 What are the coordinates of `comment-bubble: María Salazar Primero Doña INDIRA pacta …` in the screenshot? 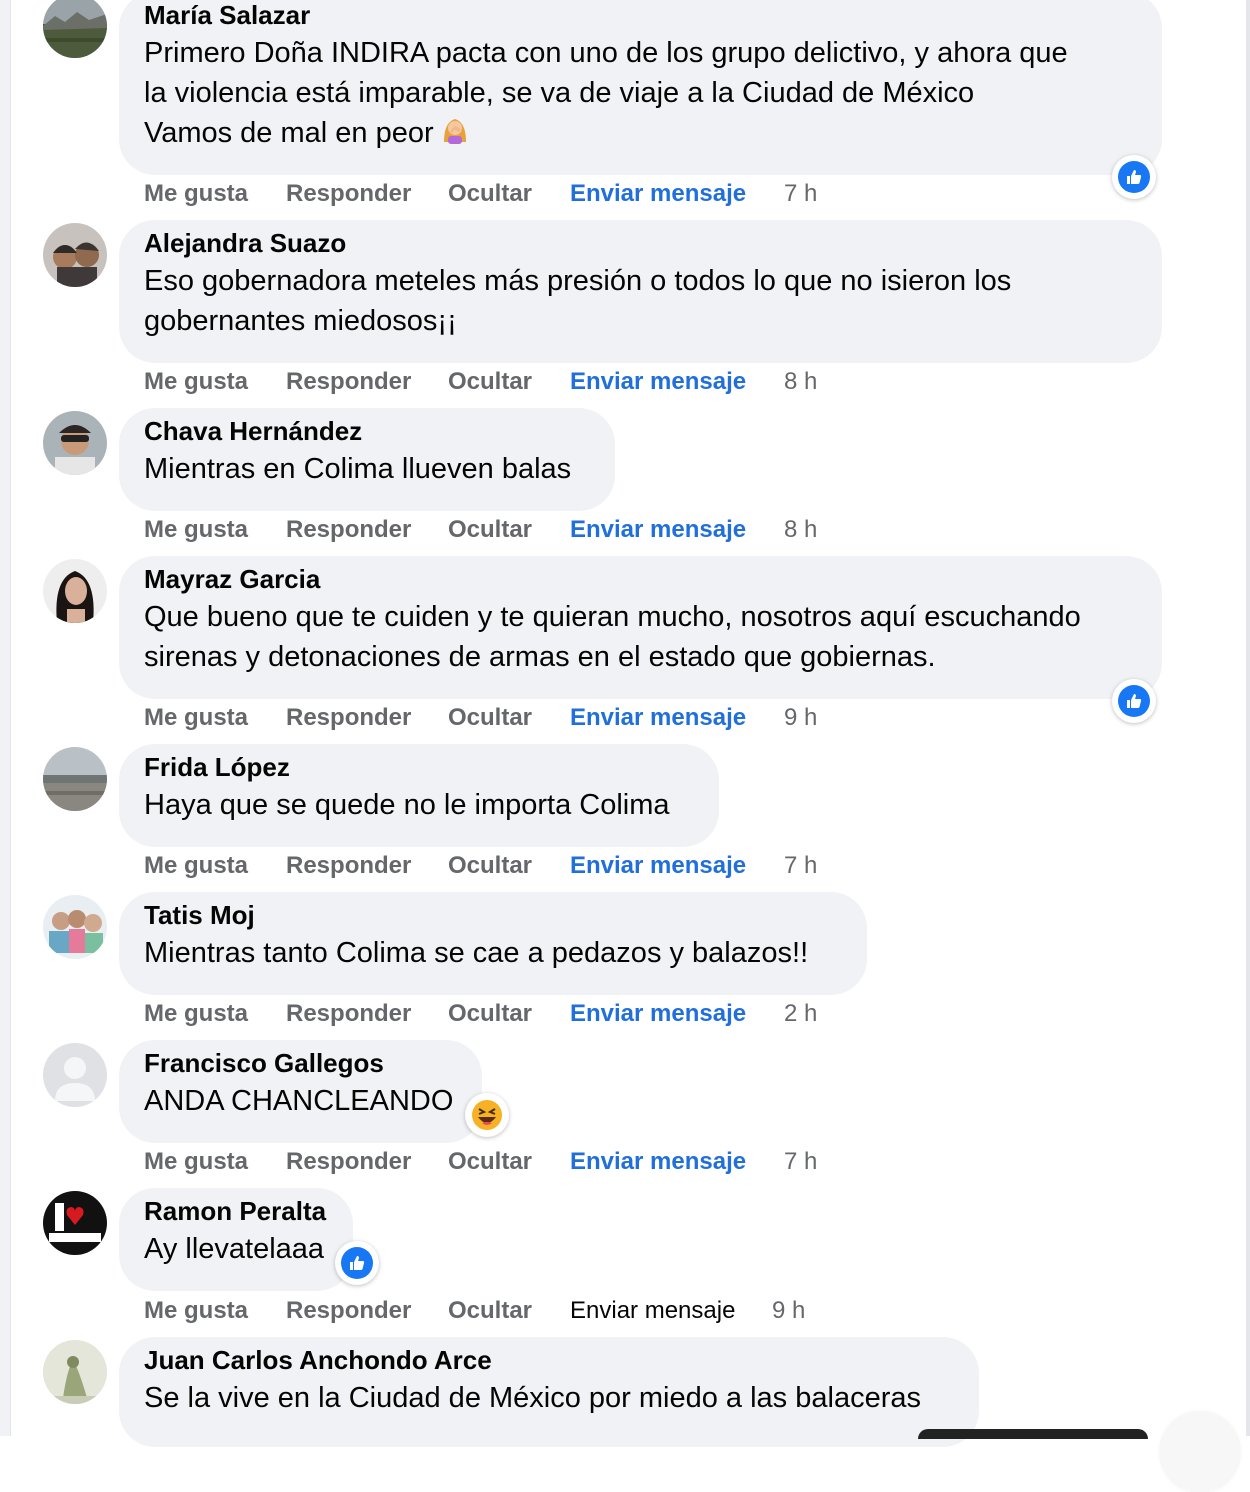 It's located at (640, 87).